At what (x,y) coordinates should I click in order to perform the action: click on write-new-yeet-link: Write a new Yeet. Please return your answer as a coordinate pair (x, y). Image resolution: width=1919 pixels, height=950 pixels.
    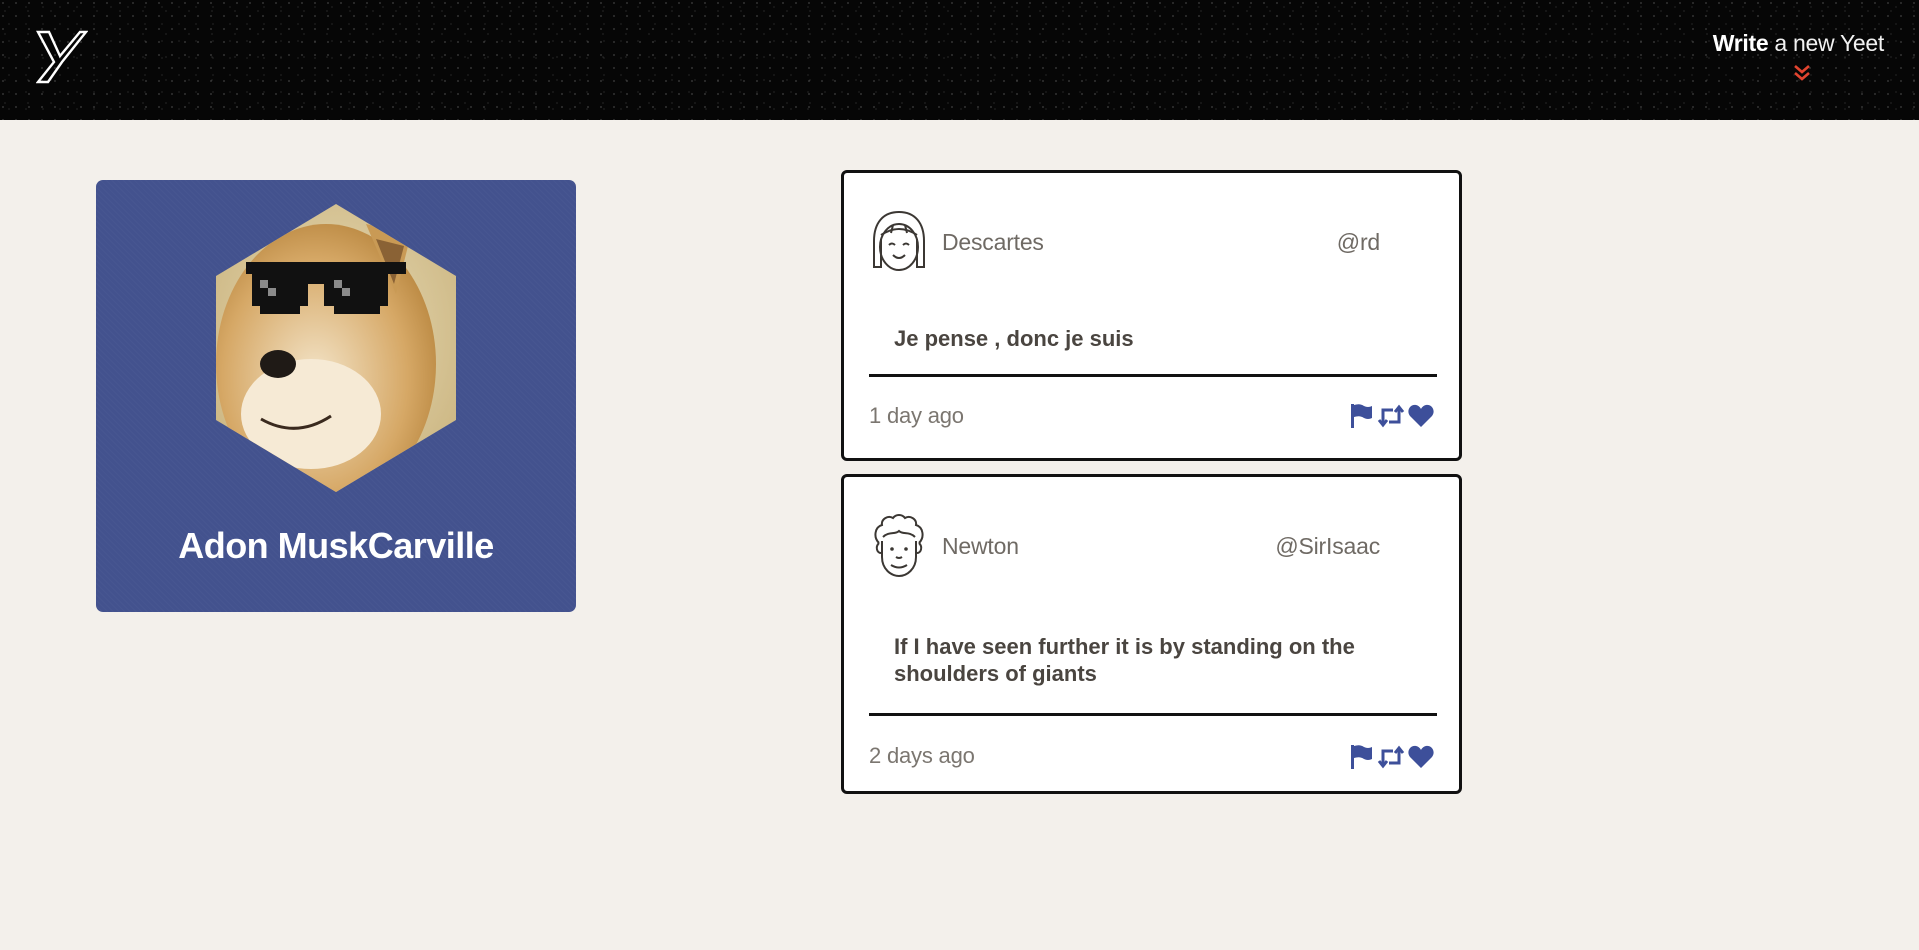
    Looking at the image, I should click on (1798, 43).